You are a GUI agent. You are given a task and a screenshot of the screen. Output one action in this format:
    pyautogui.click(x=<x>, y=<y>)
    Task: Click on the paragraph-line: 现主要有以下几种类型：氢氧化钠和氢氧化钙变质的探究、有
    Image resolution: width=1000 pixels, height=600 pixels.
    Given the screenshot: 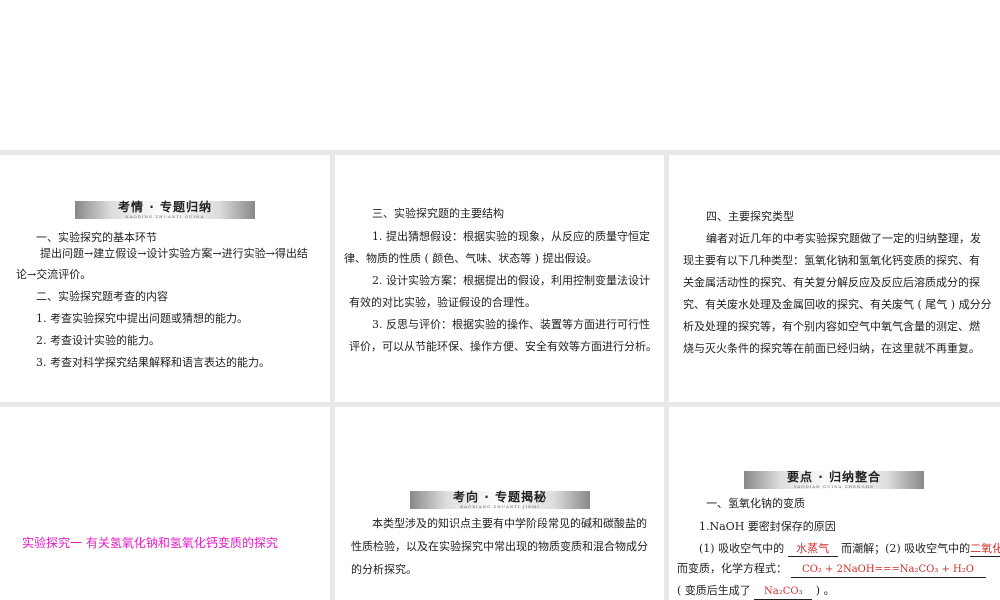 What is the action you would take?
    pyautogui.click(x=831, y=260)
    